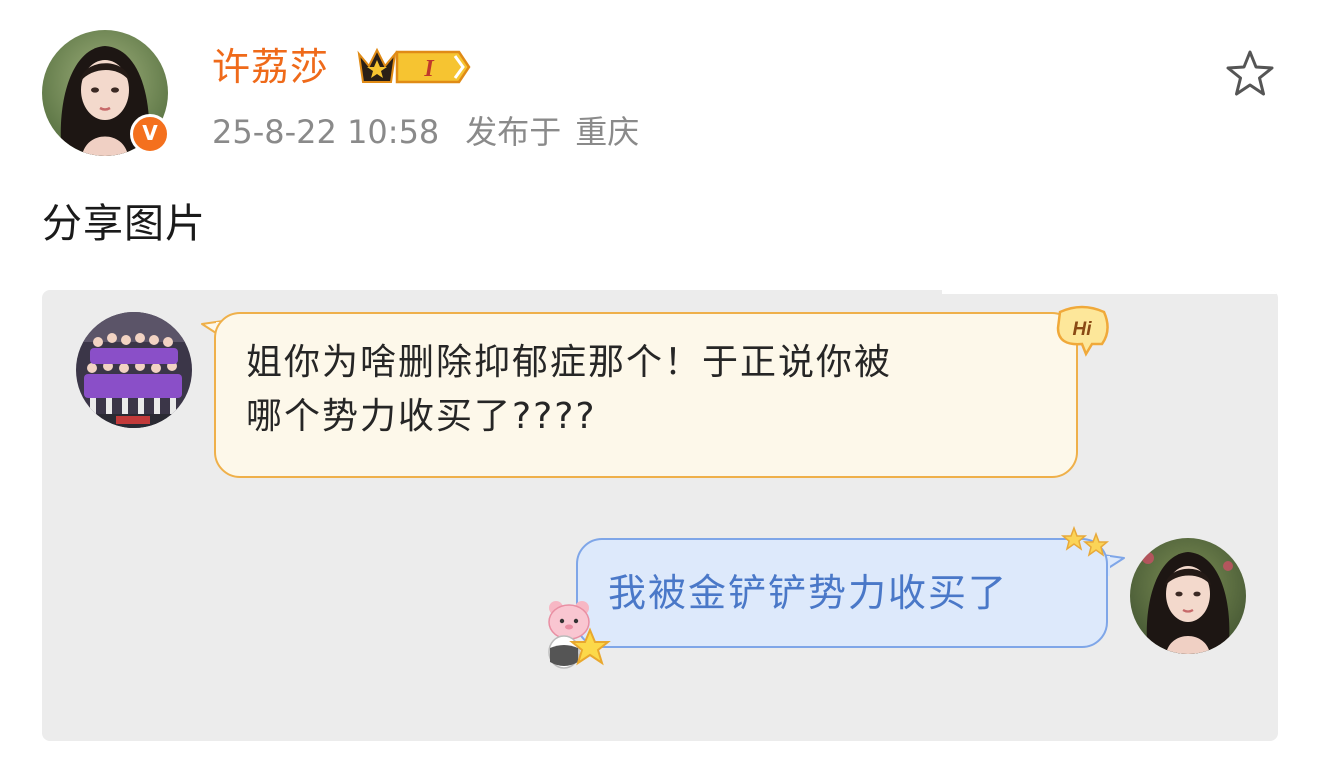 The image size is (1320, 768). What do you see at coordinates (326, 132) in the screenshot?
I see `post-date: 25-8-22 10:58` at bounding box center [326, 132].